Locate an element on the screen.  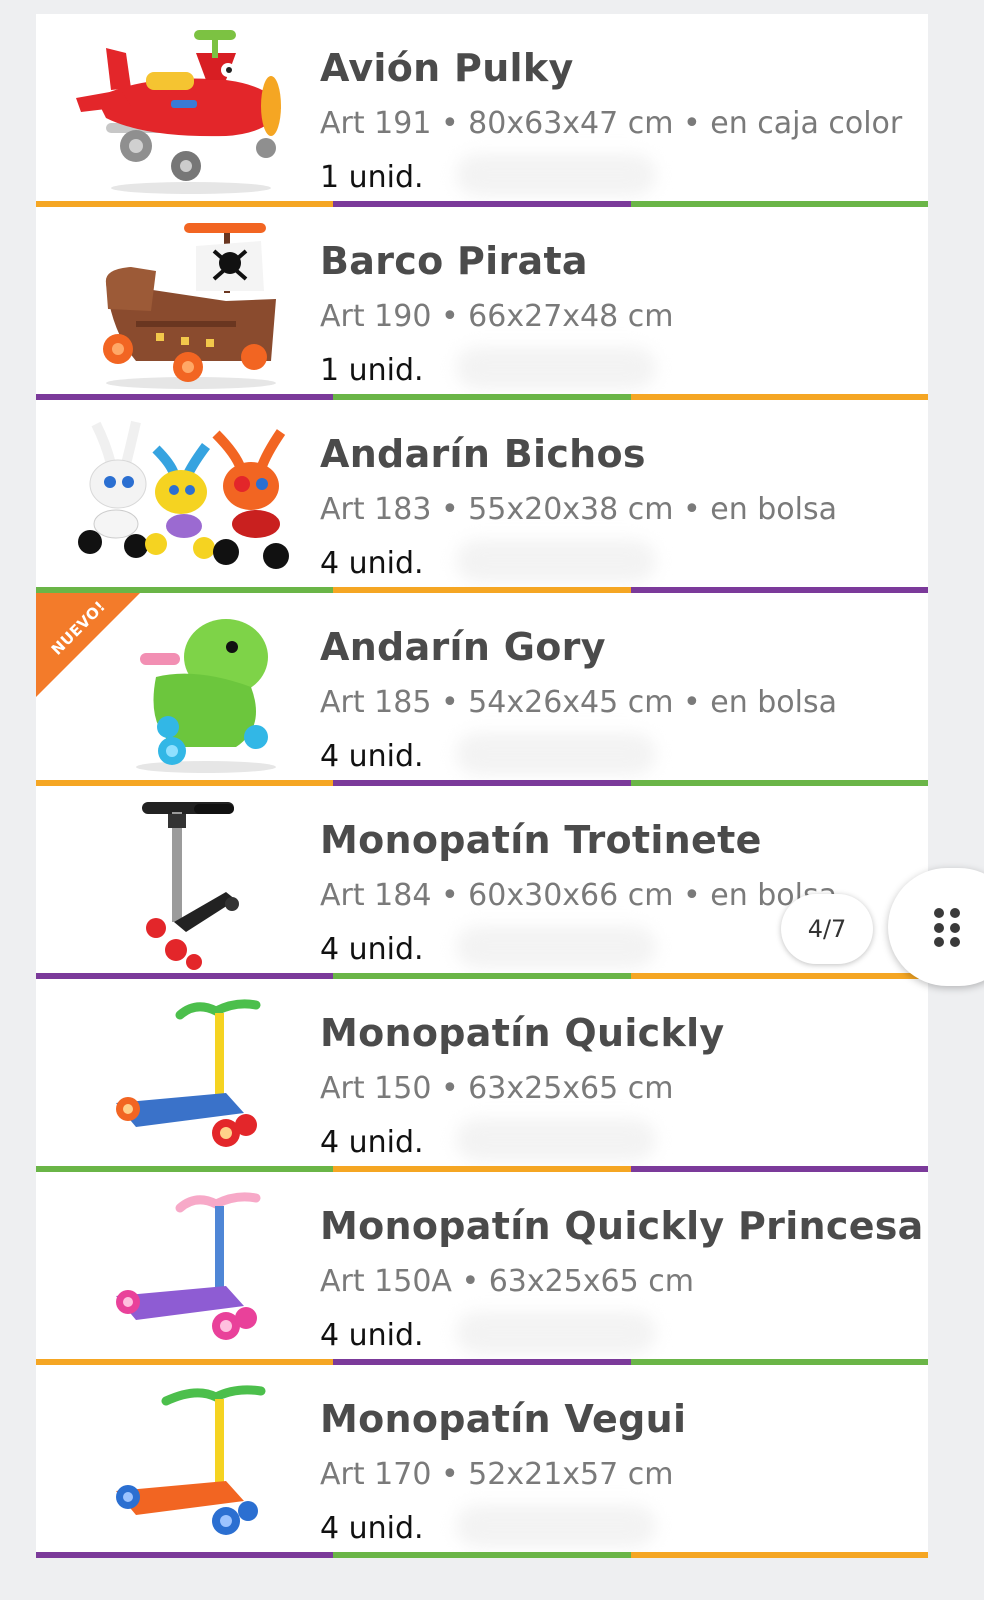
orange-scooter-icon is located at coordinates (191, 1460).